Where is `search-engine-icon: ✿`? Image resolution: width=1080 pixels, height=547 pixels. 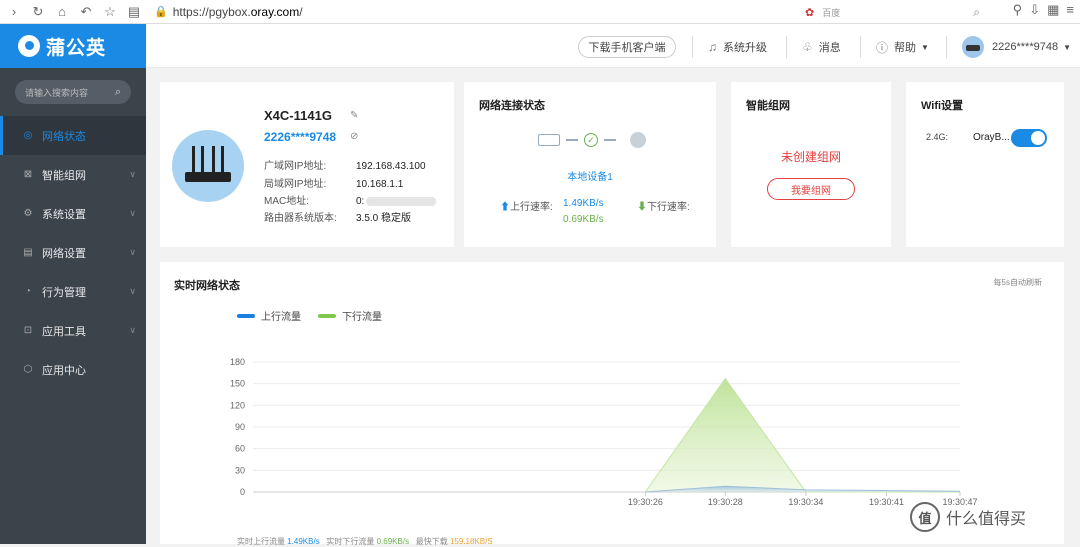 search-engine-icon: ✿ is located at coordinates (809, 12).